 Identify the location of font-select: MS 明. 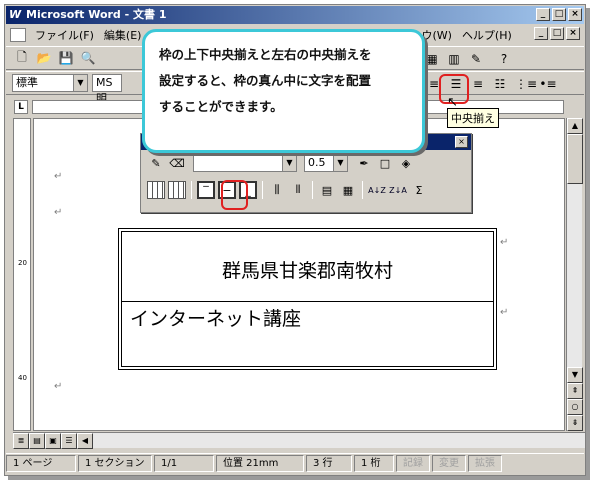
(107, 89).